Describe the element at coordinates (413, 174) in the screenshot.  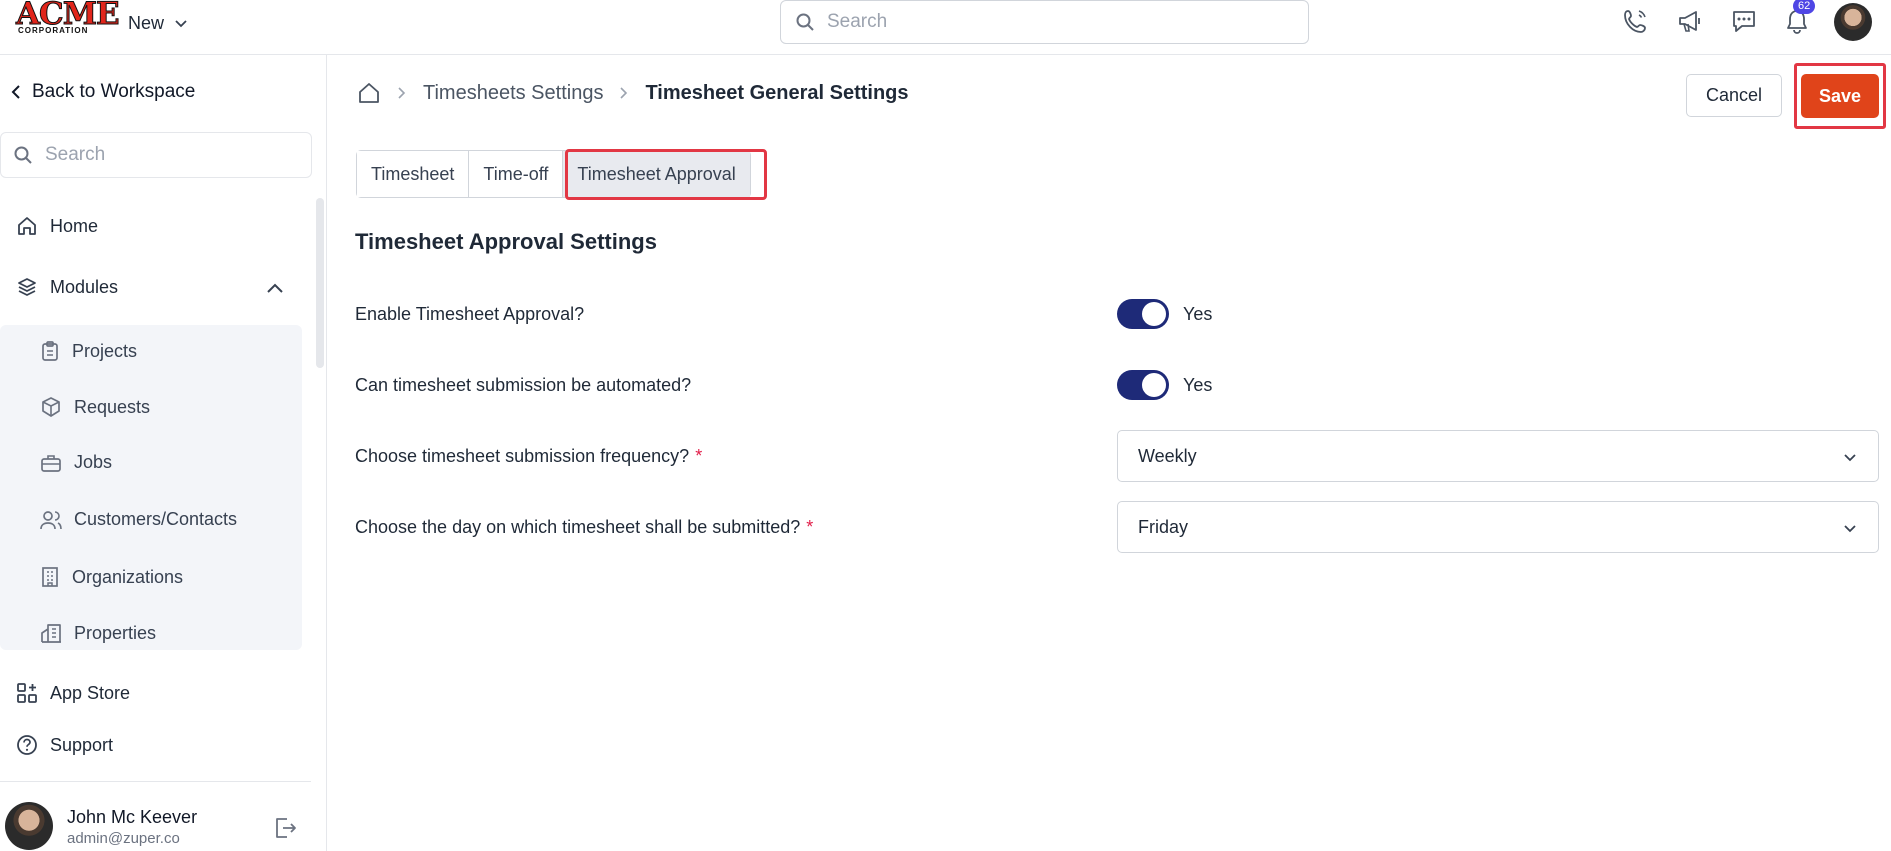
I see `tab-timesheet: Timesheet` at that location.